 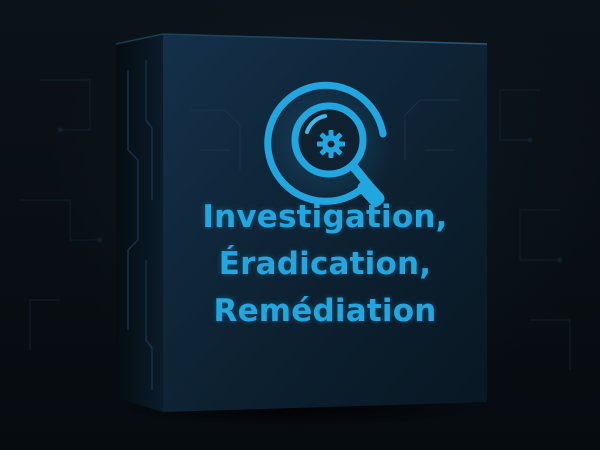 What do you see at coordinates (325, 311) in the screenshot?
I see `title-line-remediation: Remédiation` at bounding box center [325, 311].